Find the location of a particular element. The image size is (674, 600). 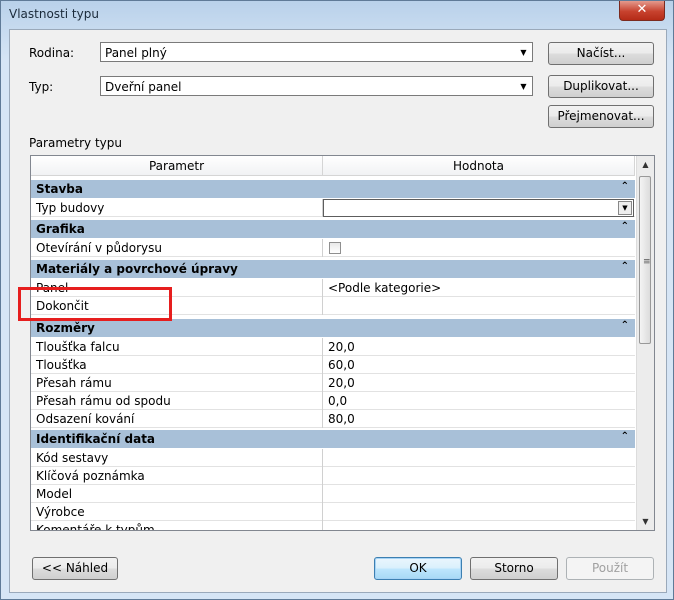

param-value: 60,0 is located at coordinates (479, 365).